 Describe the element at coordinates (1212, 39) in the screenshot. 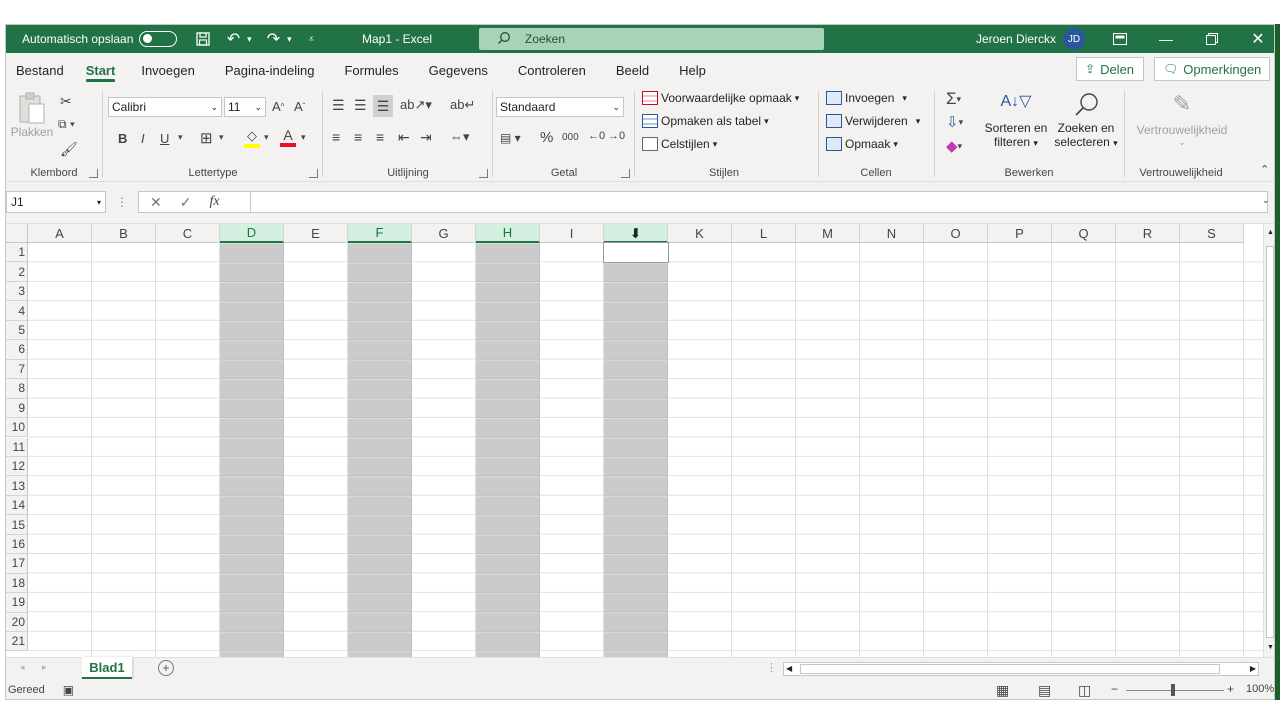

I see `restore-icon` at that location.